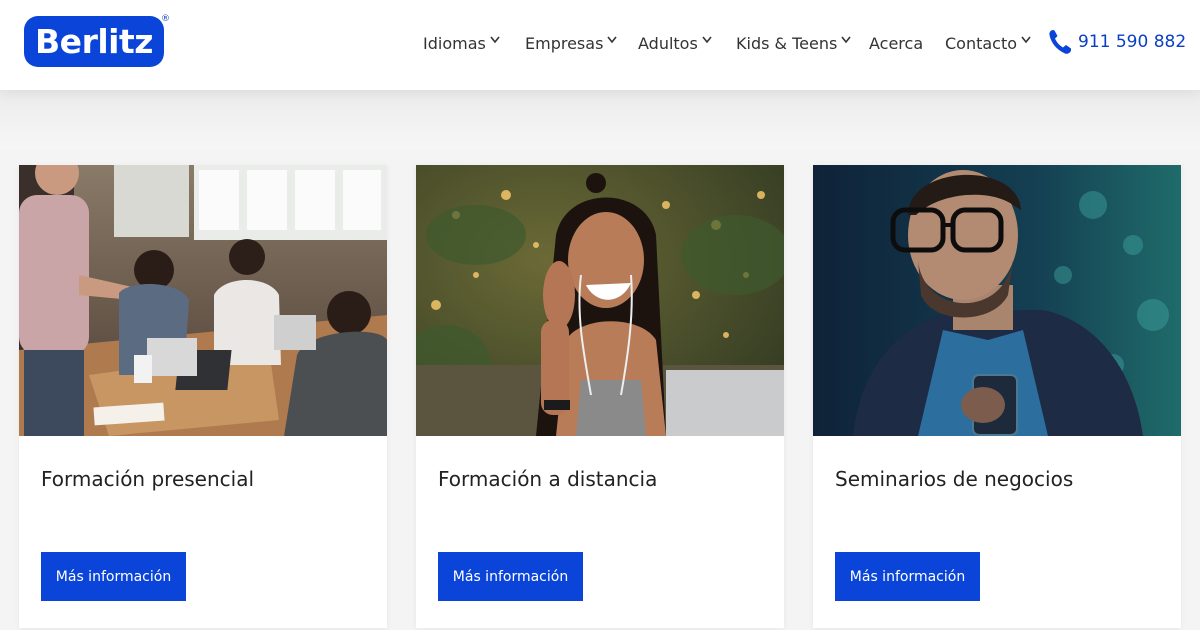  What do you see at coordinates (600, 120) in the screenshot?
I see `hero-band` at bounding box center [600, 120].